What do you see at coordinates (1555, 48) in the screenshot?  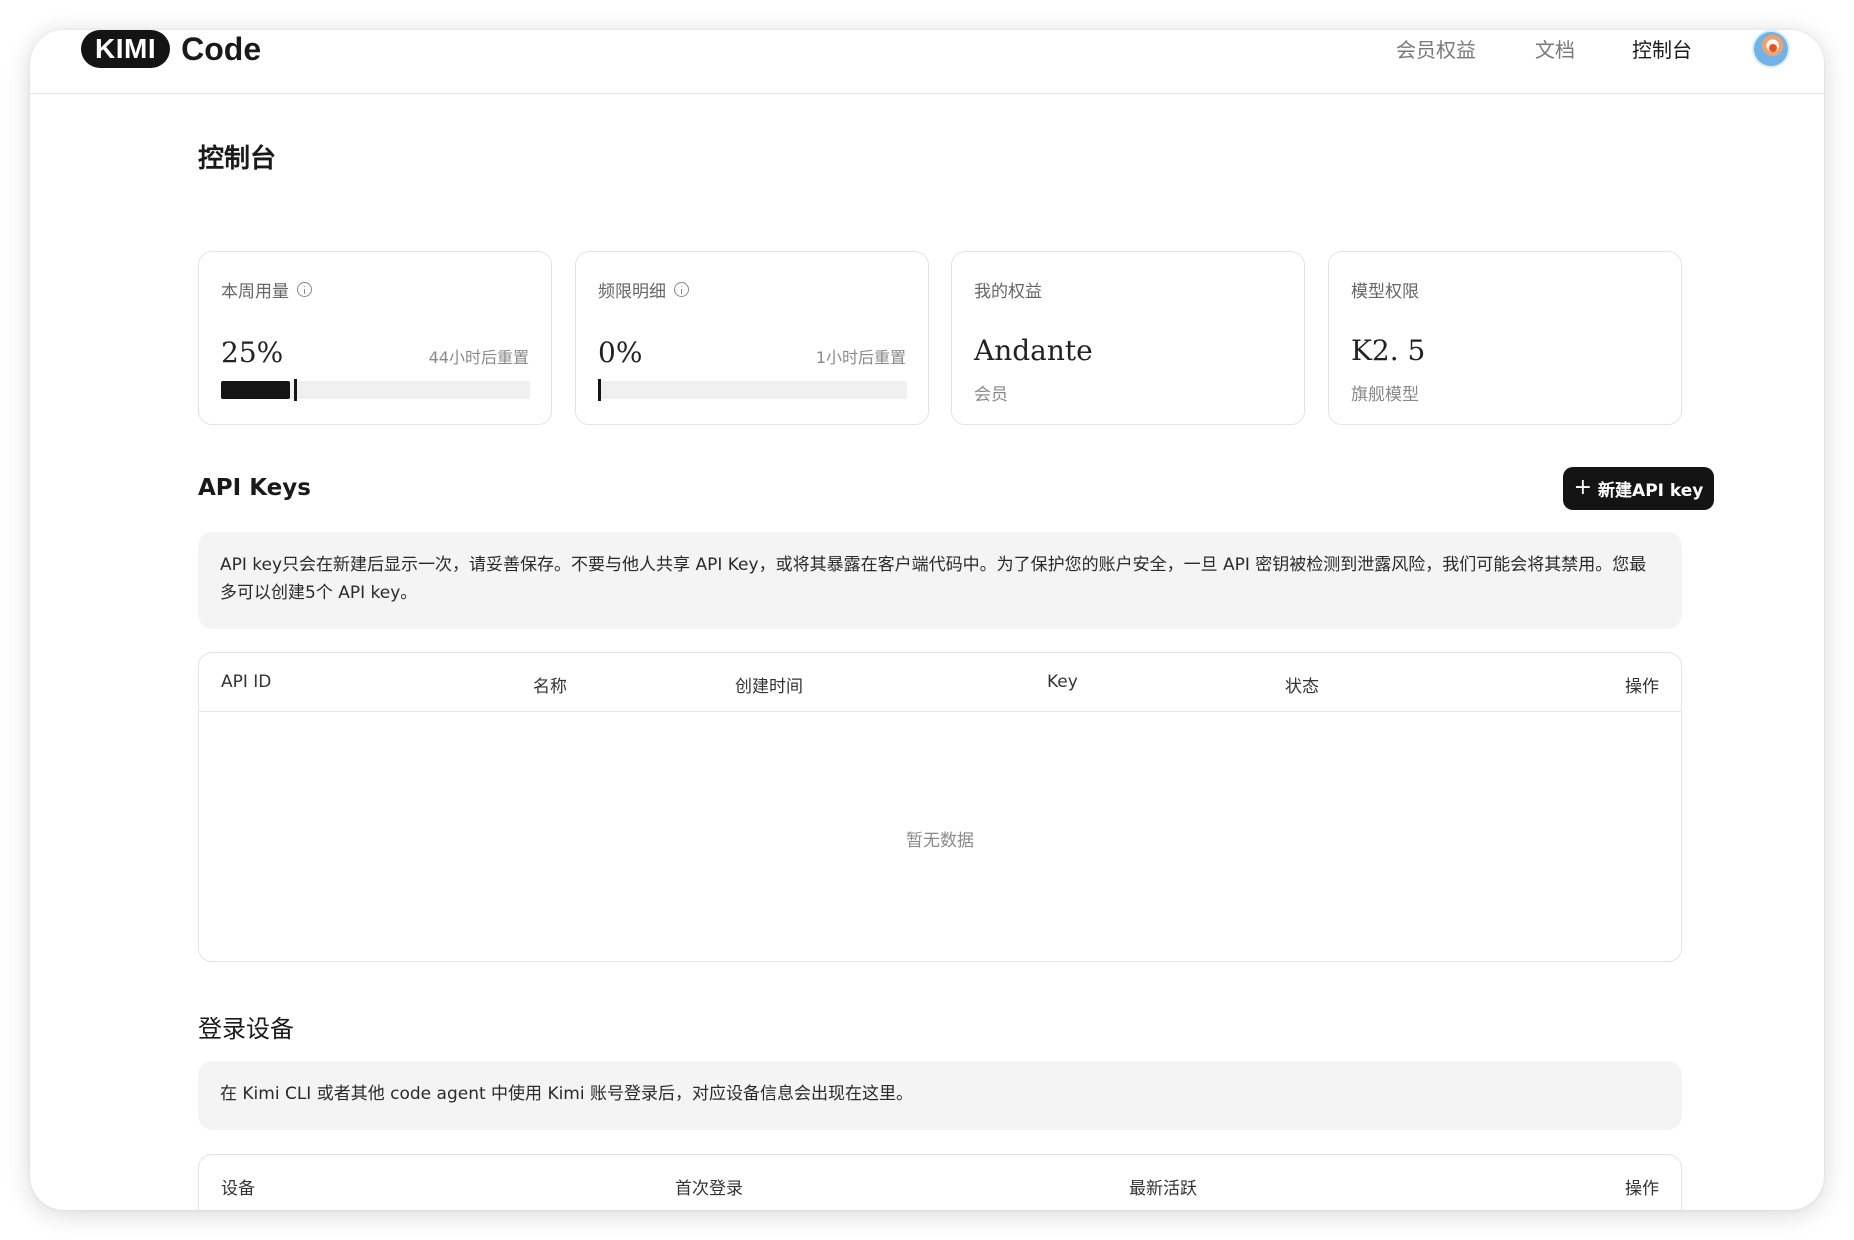 I see `nav-item-docs: 文档` at bounding box center [1555, 48].